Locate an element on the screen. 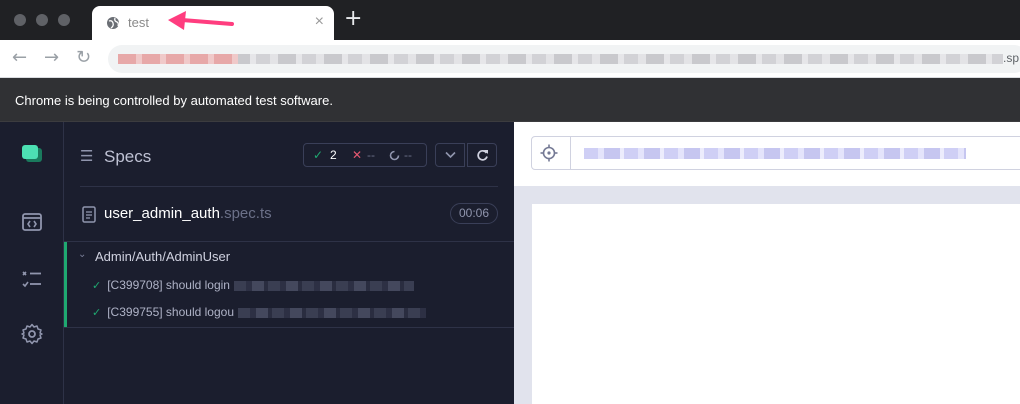 The height and width of the screenshot is (404, 1020). chevron-down-icon: ⌄ is located at coordinates (82, 254).